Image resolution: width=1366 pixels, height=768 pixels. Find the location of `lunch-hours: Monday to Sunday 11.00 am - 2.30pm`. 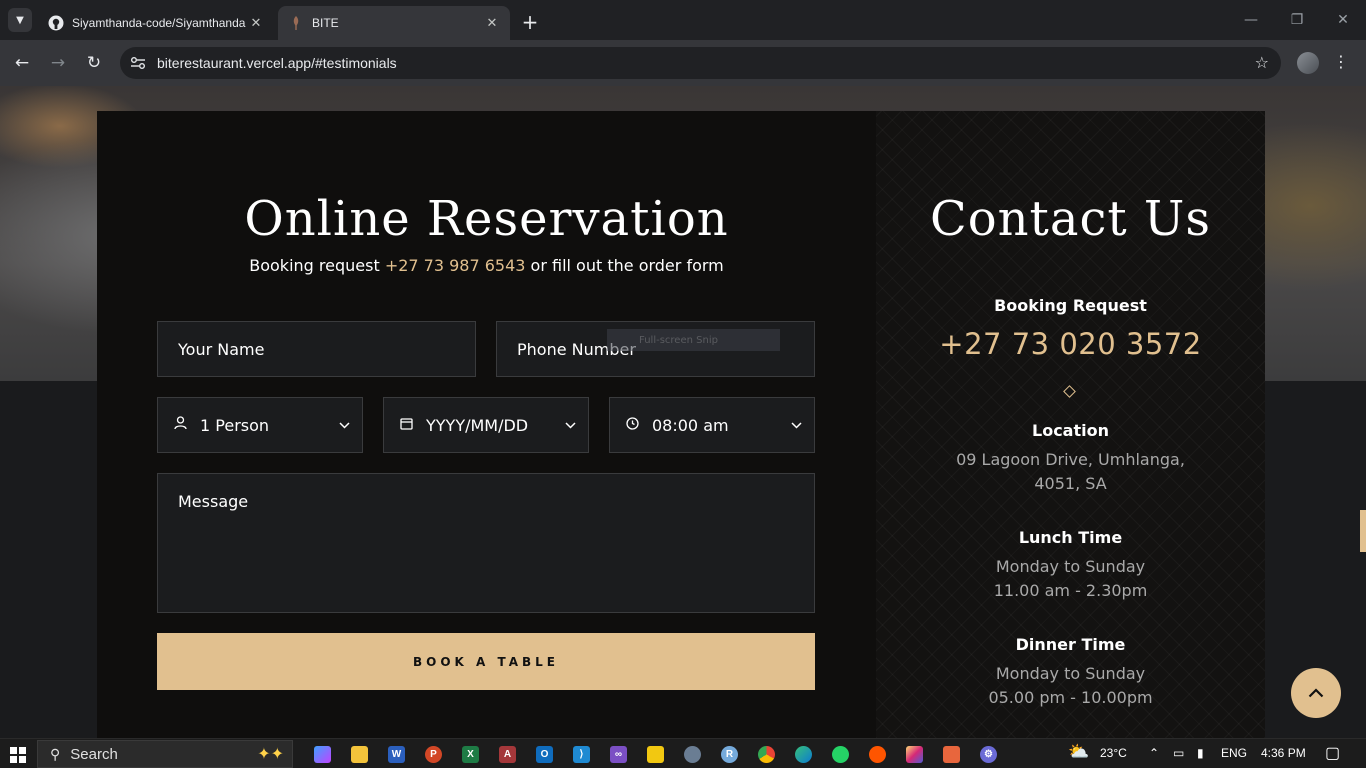

lunch-hours: Monday to Sunday 11.00 am - 2.30pm is located at coordinates (1070, 579).